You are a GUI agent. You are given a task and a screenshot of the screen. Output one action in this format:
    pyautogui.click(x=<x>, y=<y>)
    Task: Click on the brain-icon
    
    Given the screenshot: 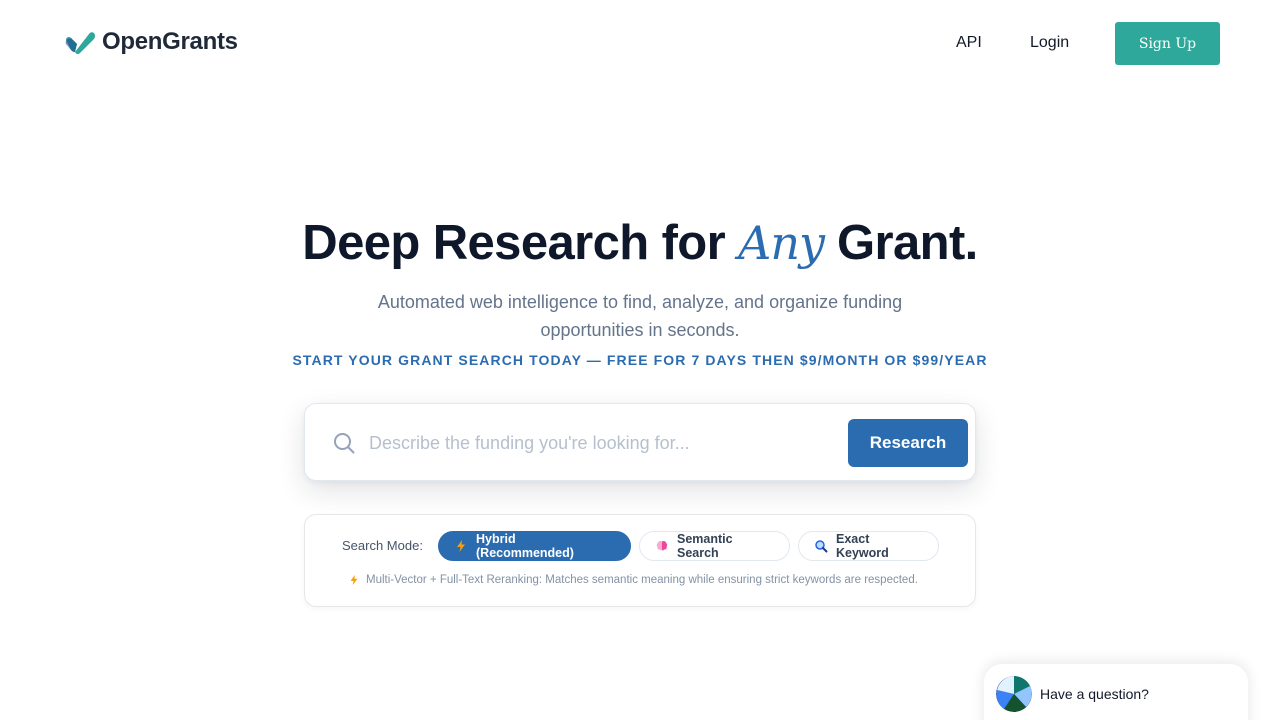 What is the action you would take?
    pyautogui.click(x=662, y=546)
    